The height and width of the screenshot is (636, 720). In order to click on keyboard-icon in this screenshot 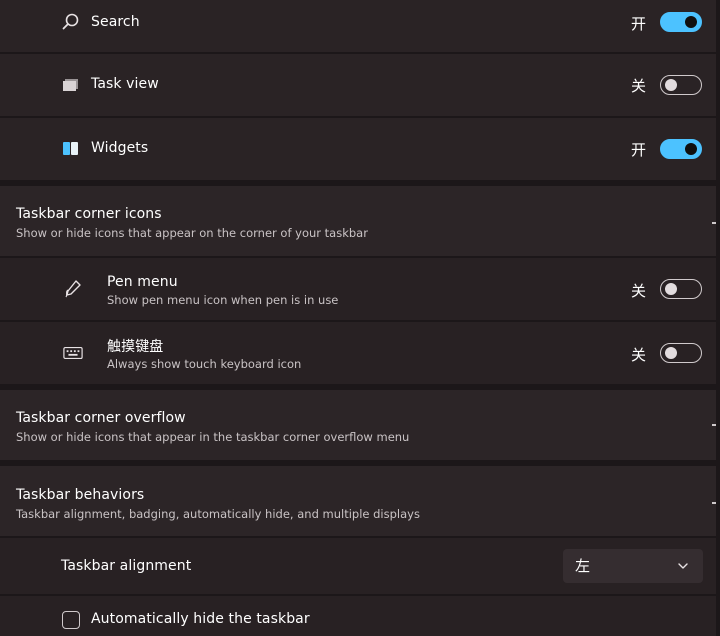, I will do `click(73, 353)`.